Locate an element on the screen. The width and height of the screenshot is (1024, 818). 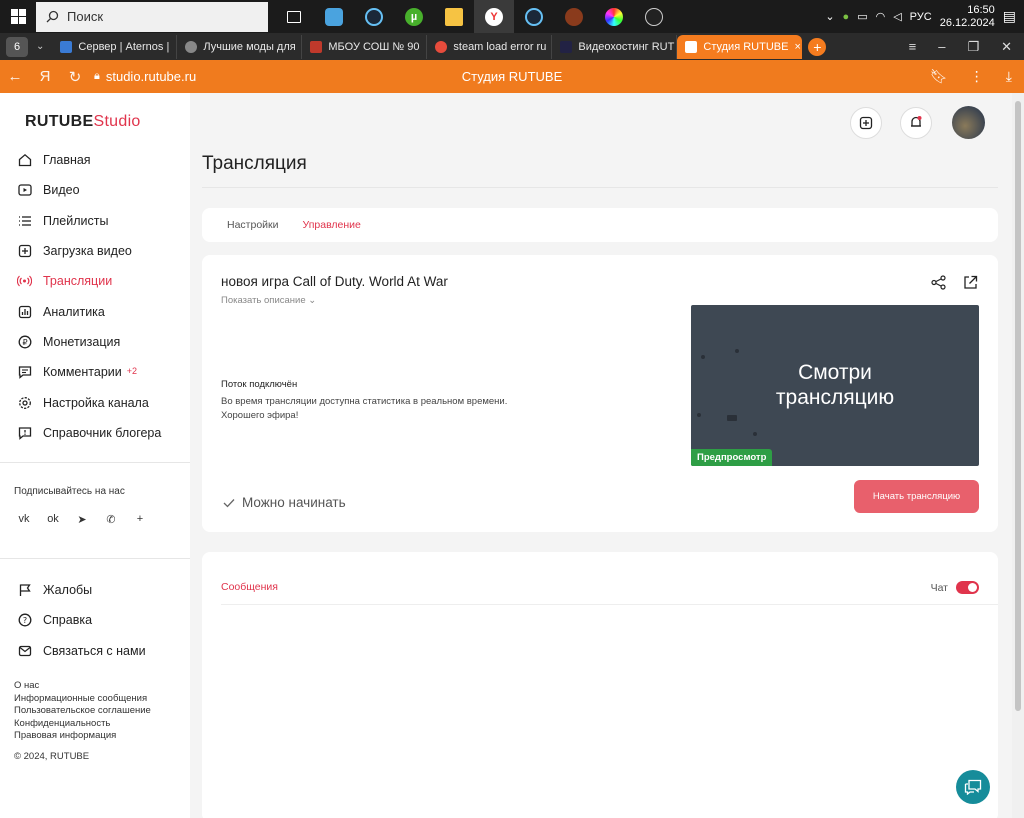
checkmark-icon is located at coordinates (229, 502).